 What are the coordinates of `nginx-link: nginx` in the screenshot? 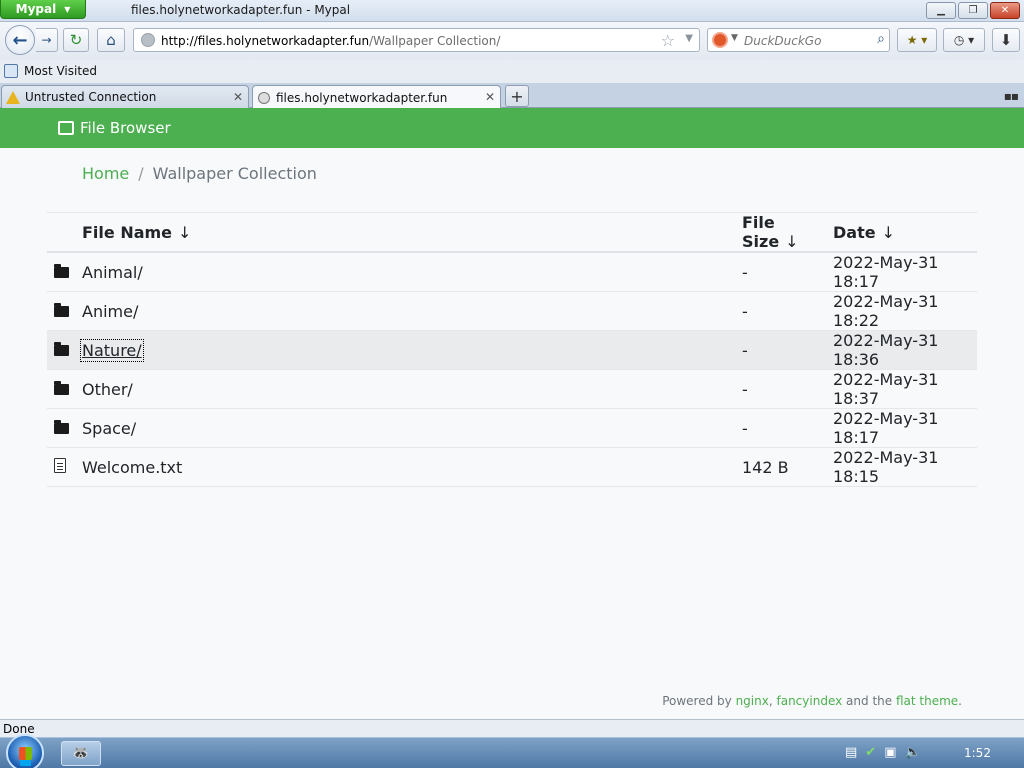 It's located at (752, 701).